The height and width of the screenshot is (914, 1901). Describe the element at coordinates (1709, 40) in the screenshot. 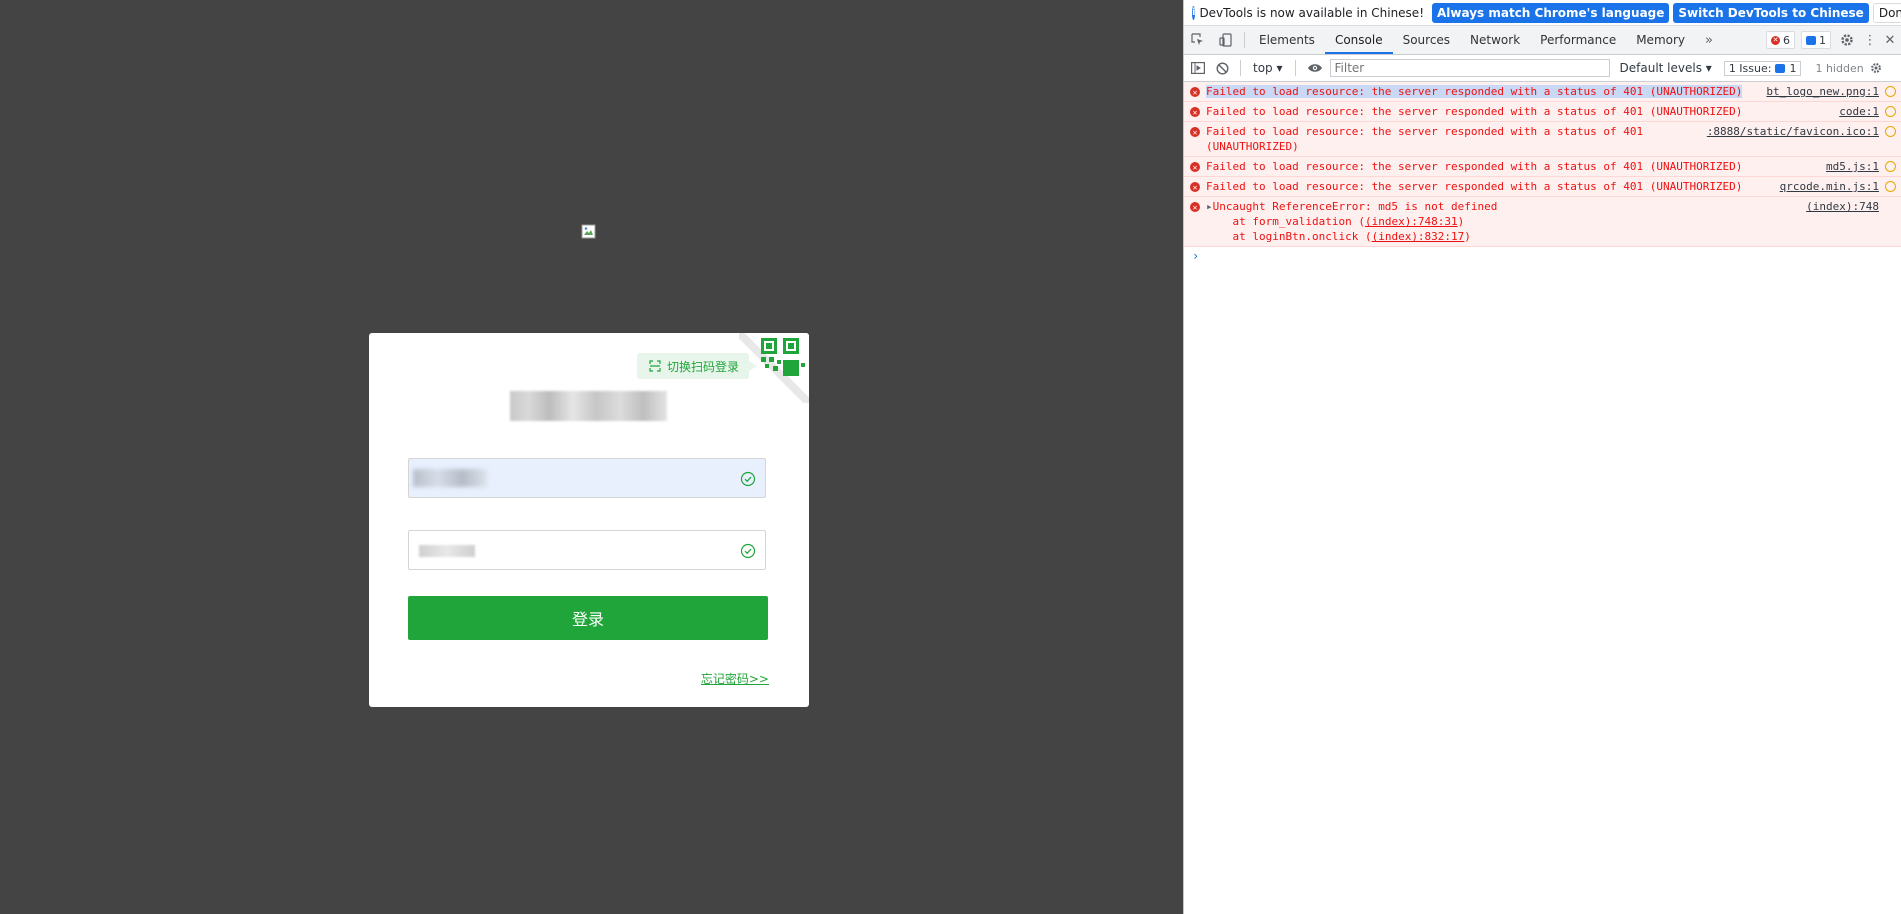

I see `more-tabs-icon: »` at that location.